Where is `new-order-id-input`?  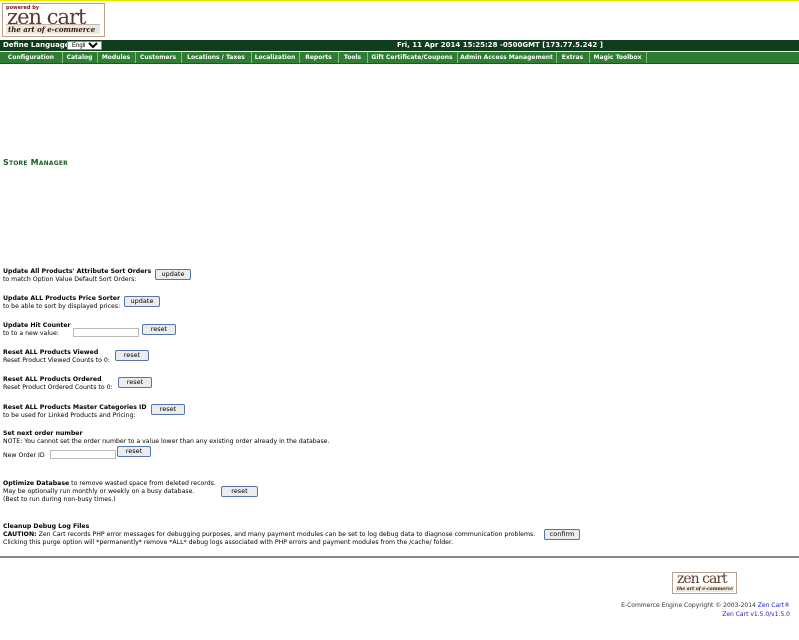
new-order-id-input is located at coordinates (83, 454).